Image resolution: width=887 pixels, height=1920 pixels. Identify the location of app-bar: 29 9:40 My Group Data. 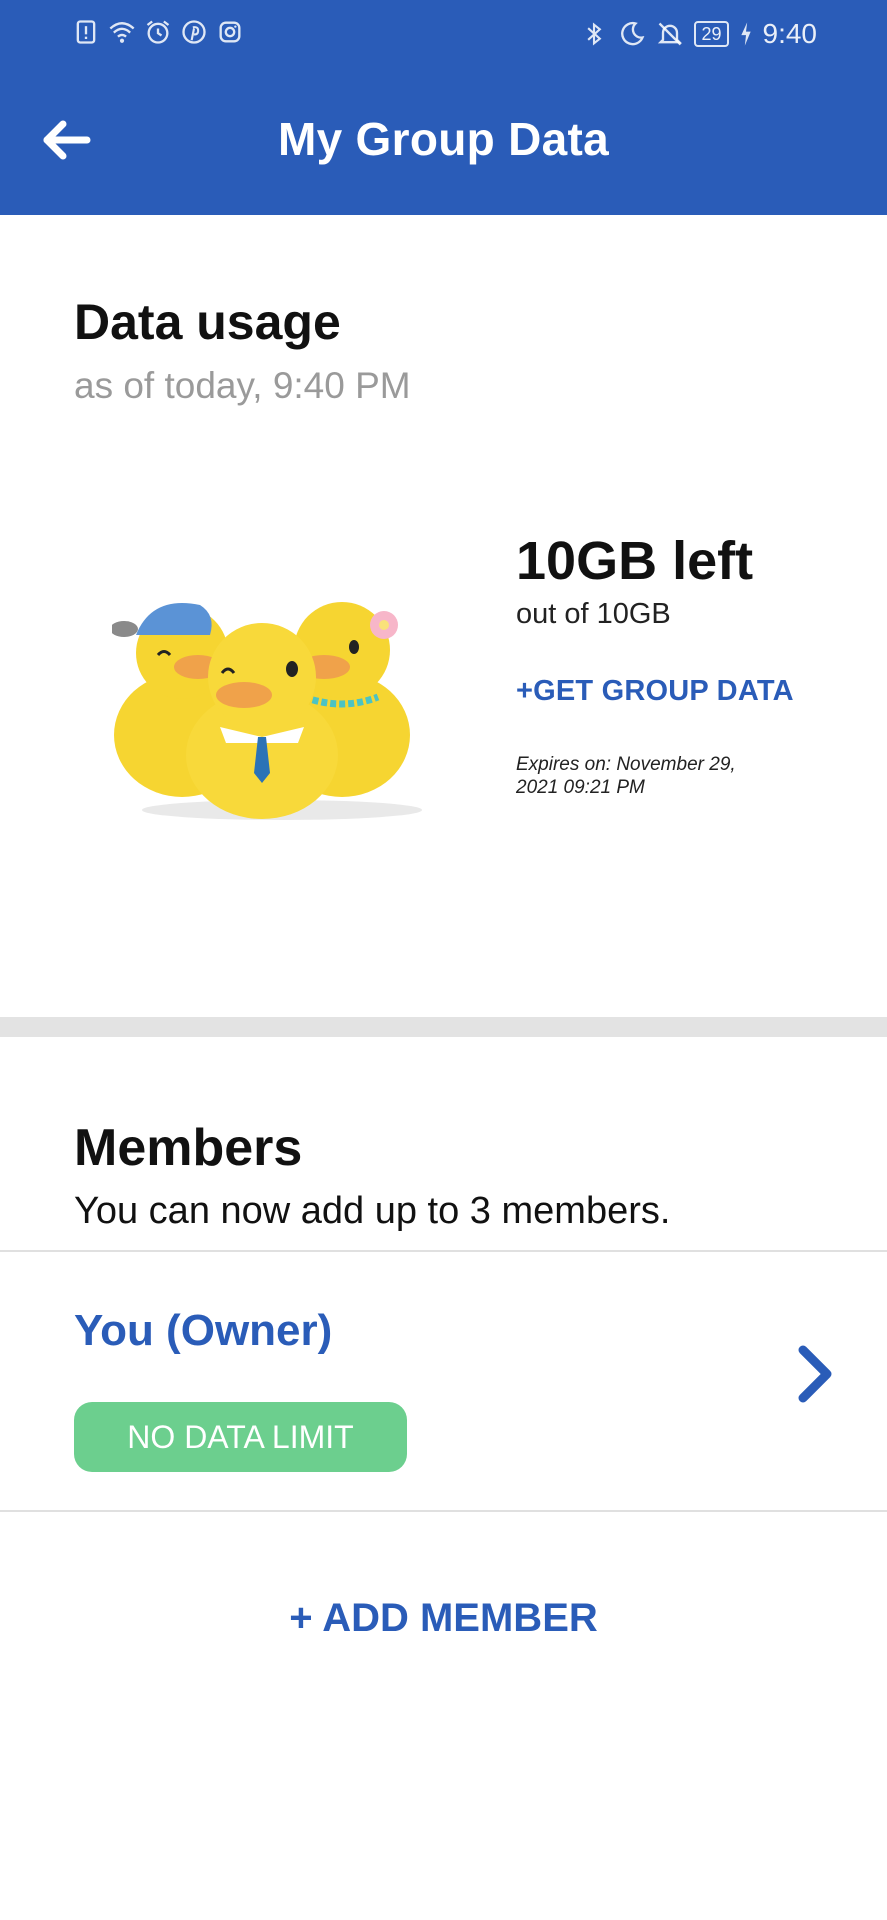
(443, 107).